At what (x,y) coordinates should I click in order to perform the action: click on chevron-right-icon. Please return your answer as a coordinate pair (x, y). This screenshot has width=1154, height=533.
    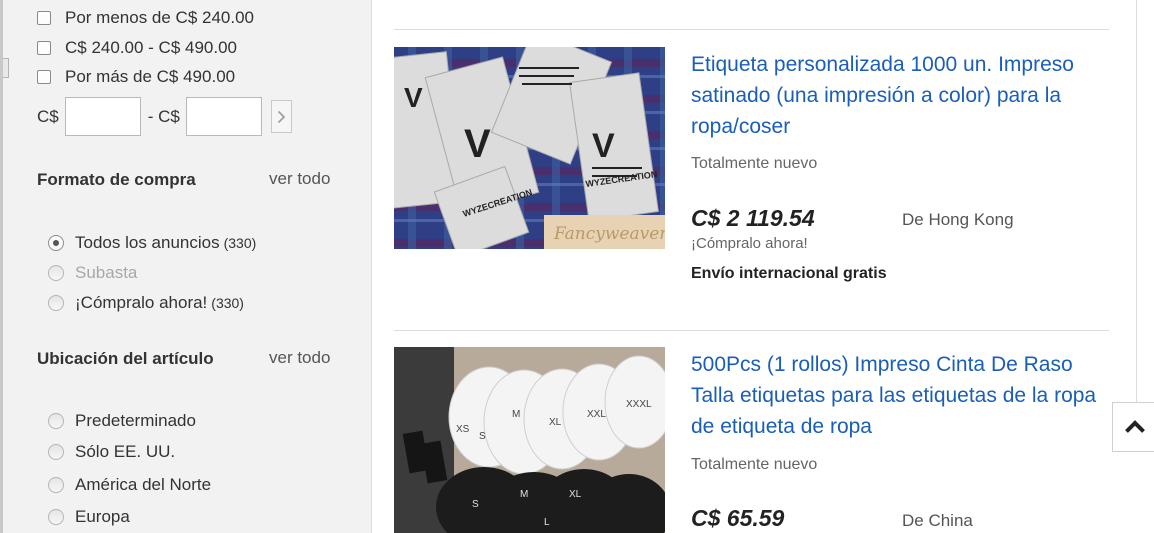
    Looking at the image, I should click on (281, 116).